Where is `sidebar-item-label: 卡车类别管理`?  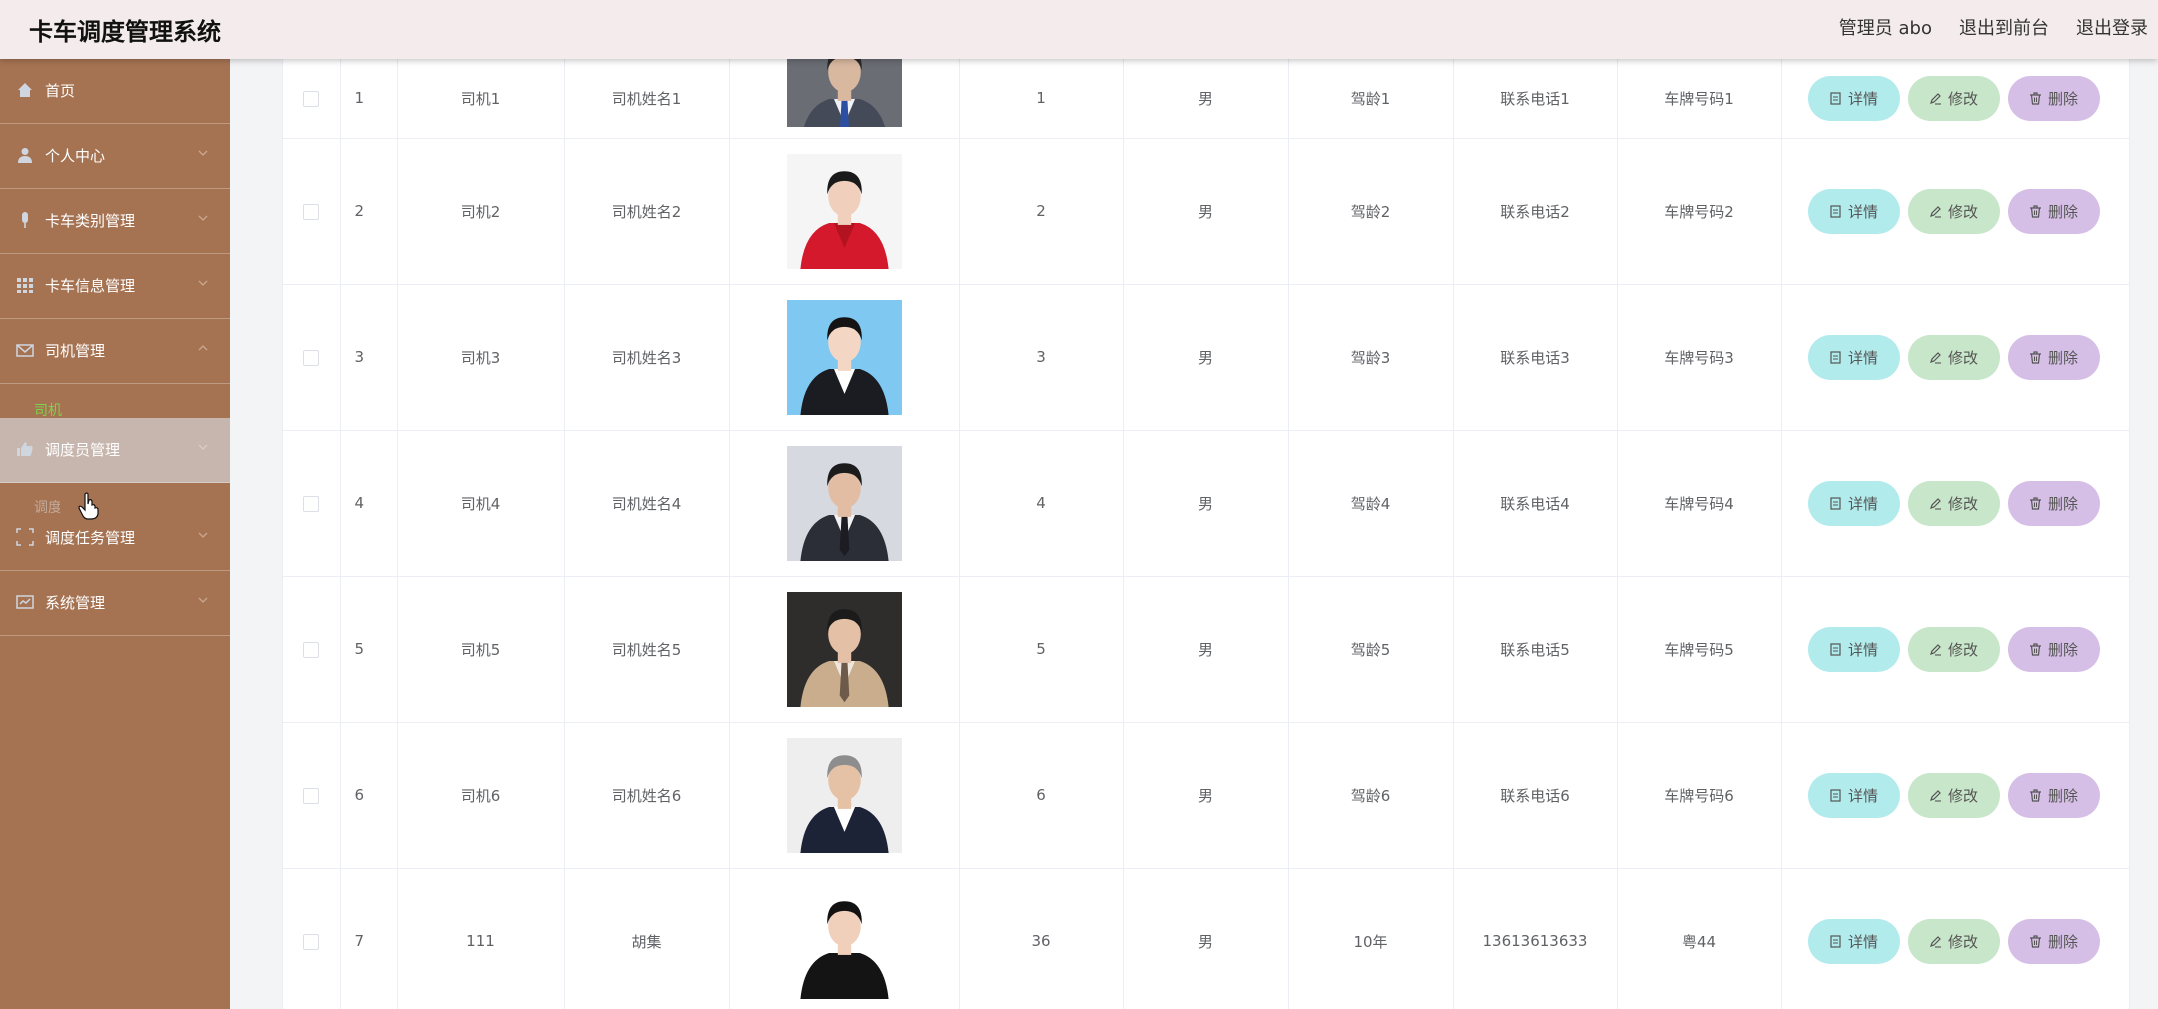 sidebar-item-label: 卡车类别管理 is located at coordinates (90, 221).